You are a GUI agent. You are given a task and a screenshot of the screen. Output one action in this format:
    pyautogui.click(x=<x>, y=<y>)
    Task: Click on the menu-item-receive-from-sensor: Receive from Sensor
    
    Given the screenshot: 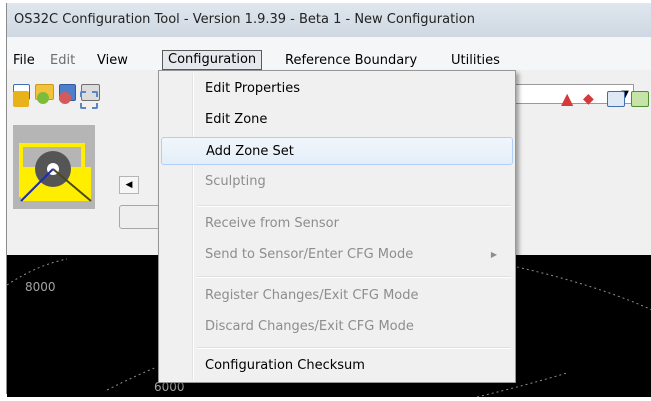 What is the action you would take?
    pyautogui.click(x=337, y=224)
    